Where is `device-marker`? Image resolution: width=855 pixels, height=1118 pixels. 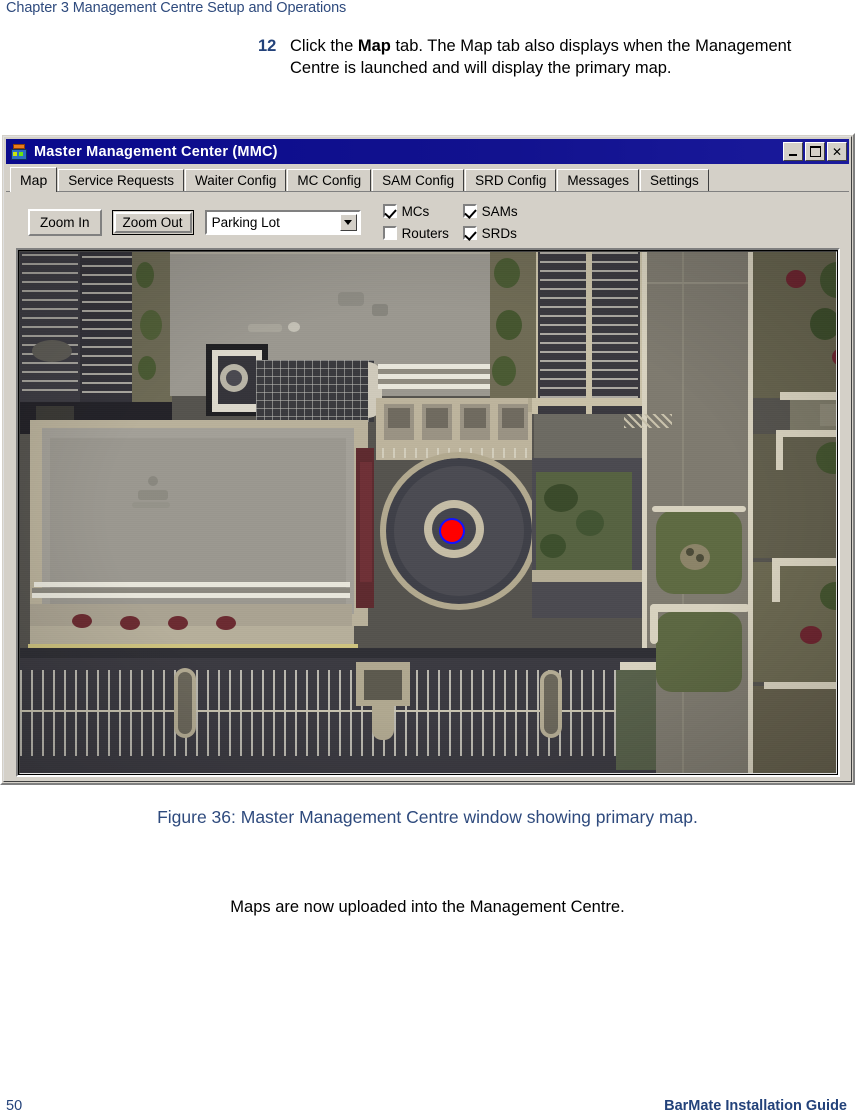 device-marker is located at coordinates (452, 531).